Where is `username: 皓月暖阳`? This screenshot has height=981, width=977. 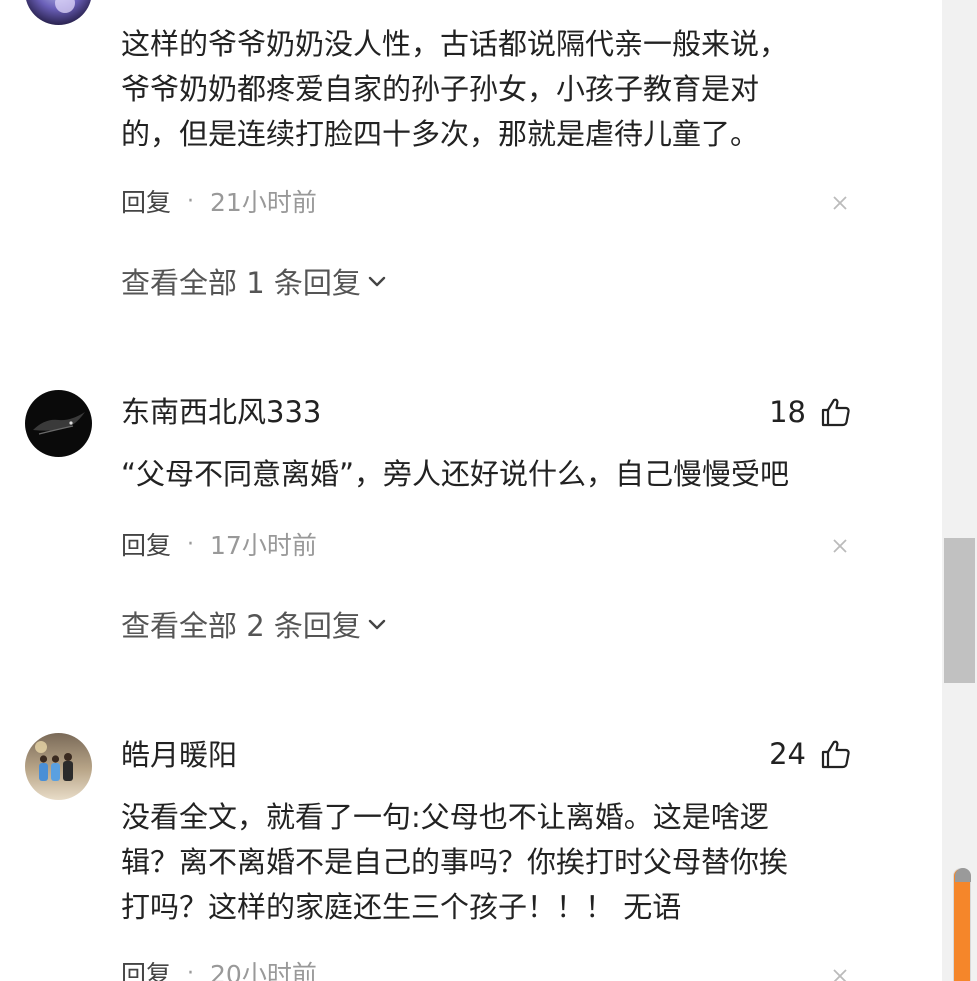
username: 皓月暖阳 is located at coordinates (179, 755).